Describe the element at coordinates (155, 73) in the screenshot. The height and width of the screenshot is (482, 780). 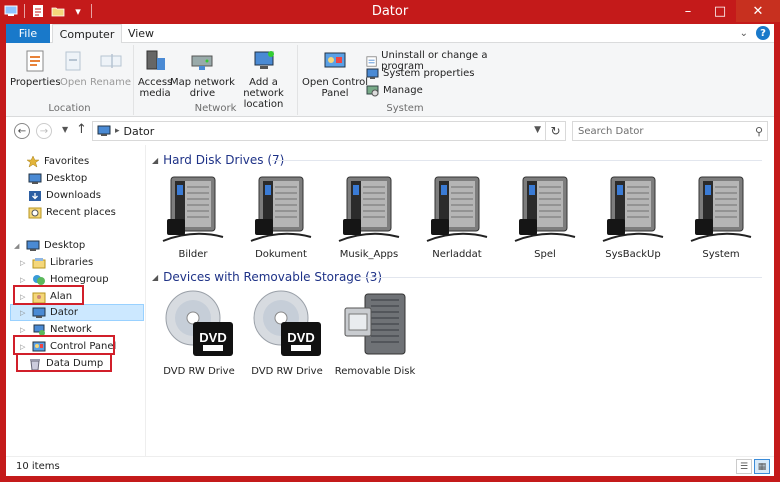
I see `access-media-button: Access media` at that location.